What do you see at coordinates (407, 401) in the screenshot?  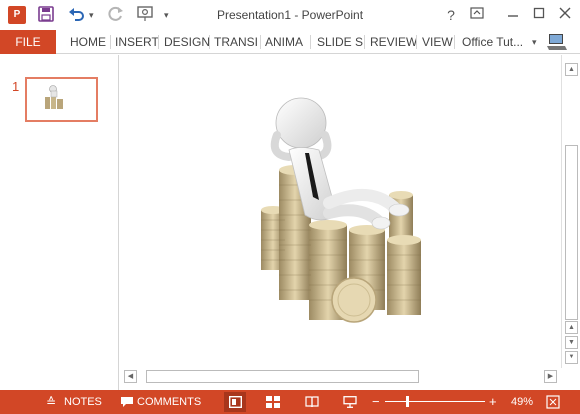 I see `zoom-slider-thumb` at bounding box center [407, 401].